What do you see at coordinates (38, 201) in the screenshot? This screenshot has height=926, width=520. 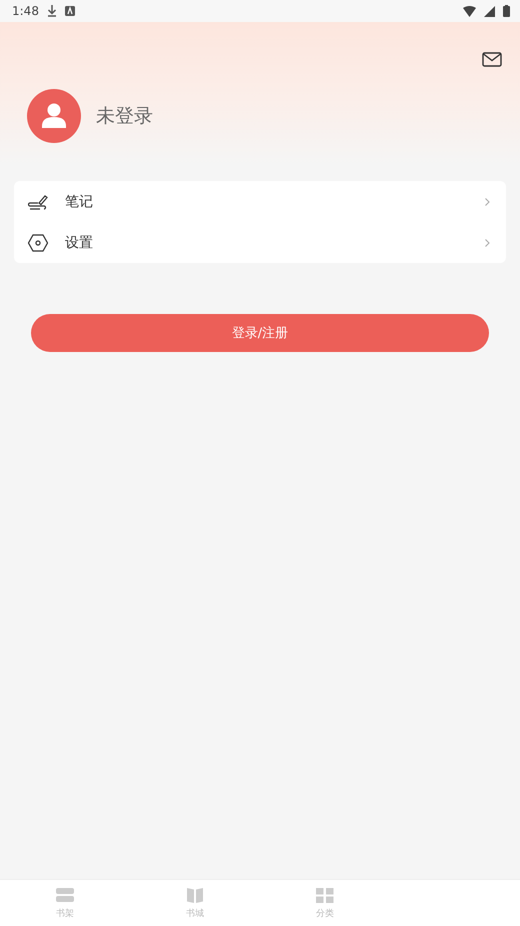 I see `pen-icon` at bounding box center [38, 201].